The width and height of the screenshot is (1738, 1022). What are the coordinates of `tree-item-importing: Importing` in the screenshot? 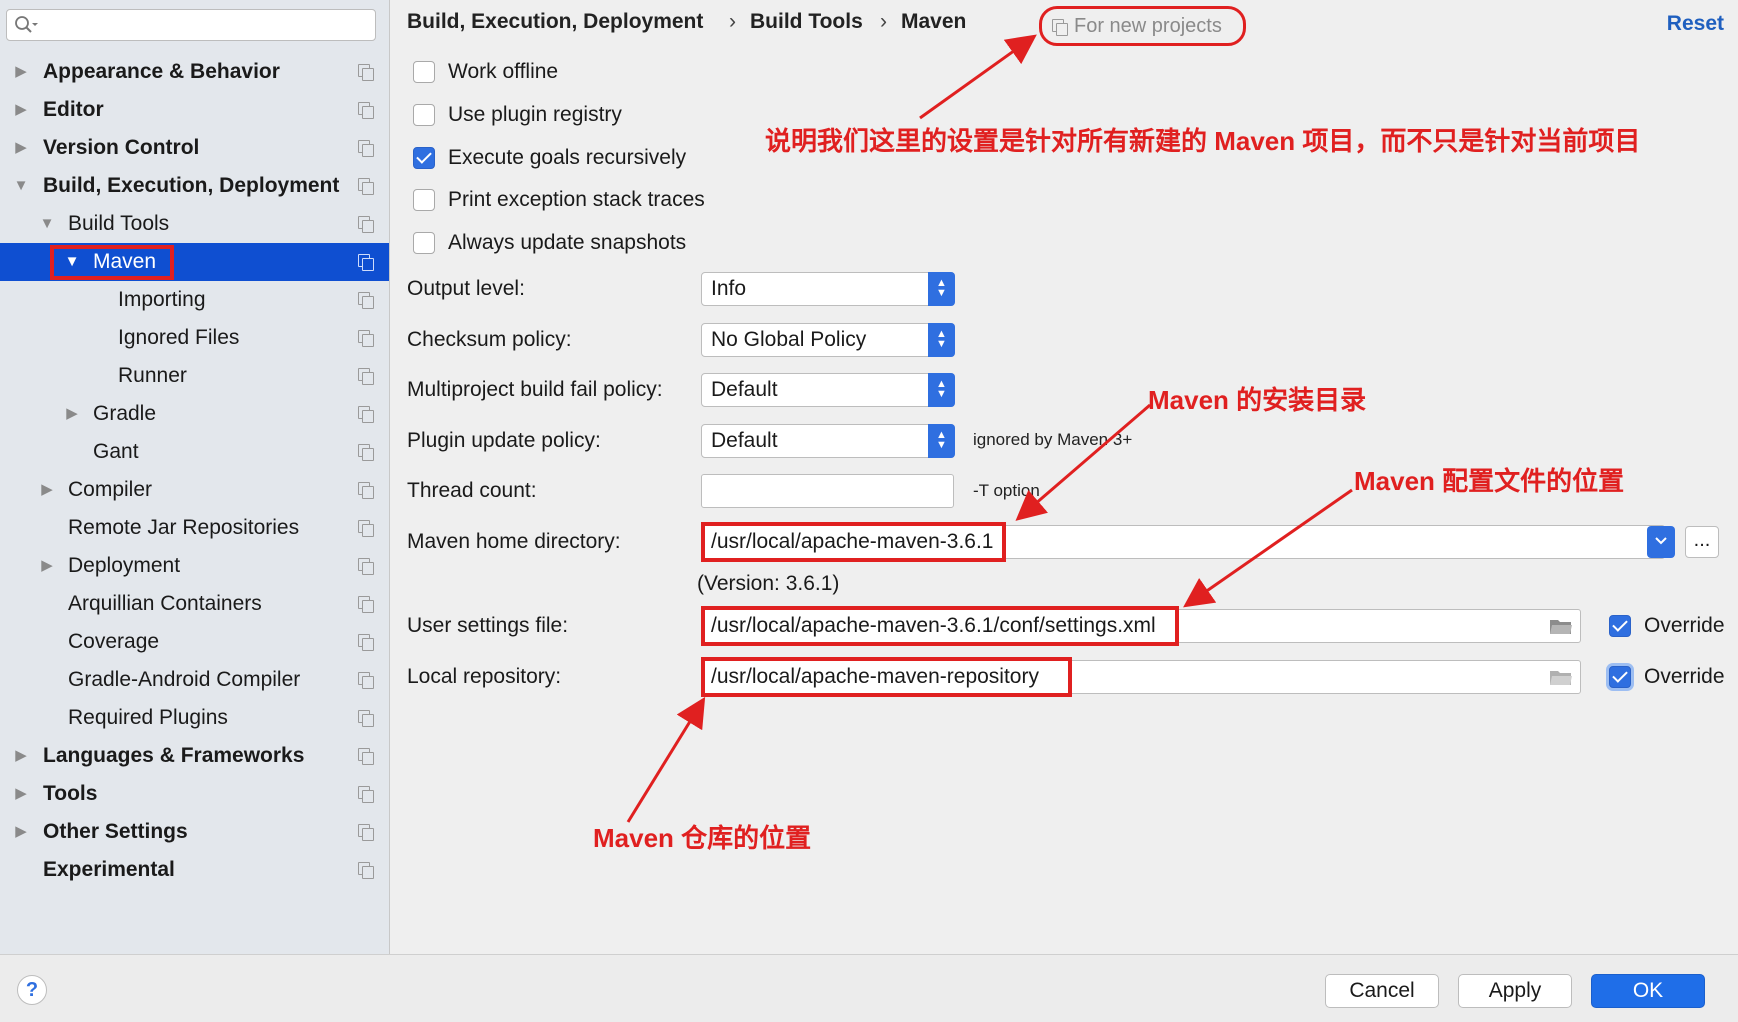 It's located at (194, 300).